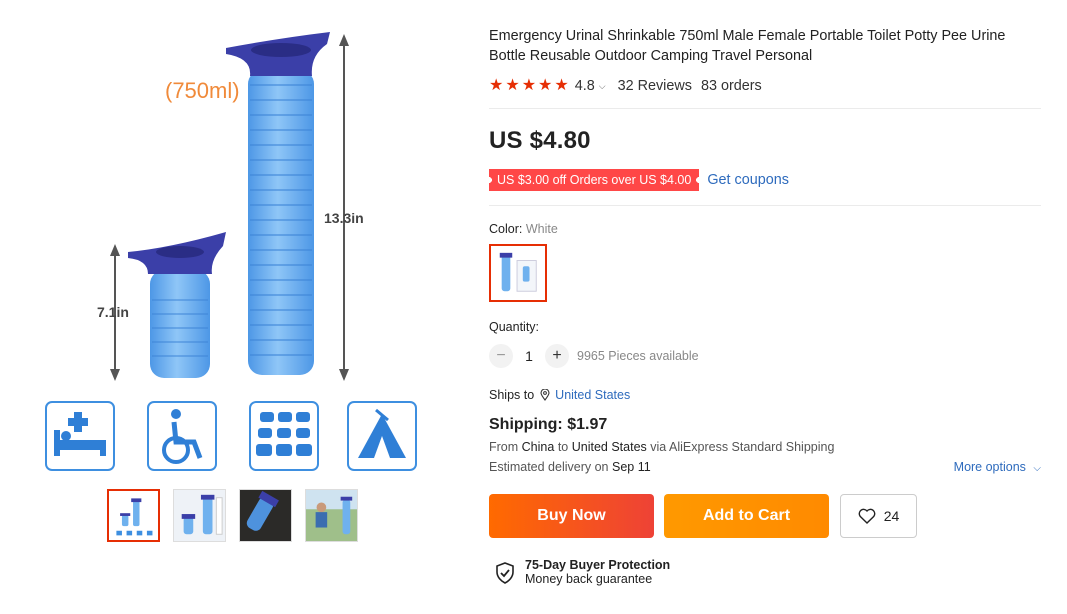 Image resolution: width=1067 pixels, height=614 pixels. Describe the element at coordinates (609, 447) in the screenshot. I see `destination-country: United States` at that location.